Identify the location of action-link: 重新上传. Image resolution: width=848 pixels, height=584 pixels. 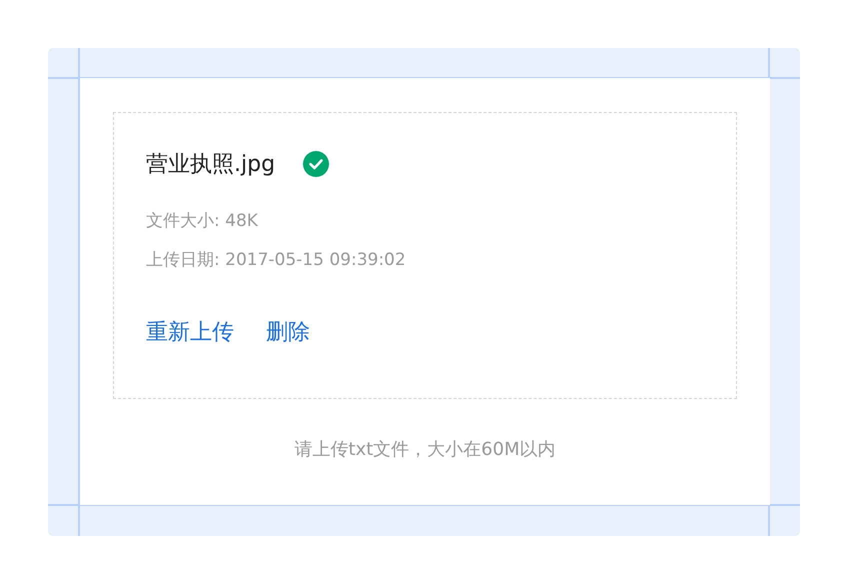
(190, 332).